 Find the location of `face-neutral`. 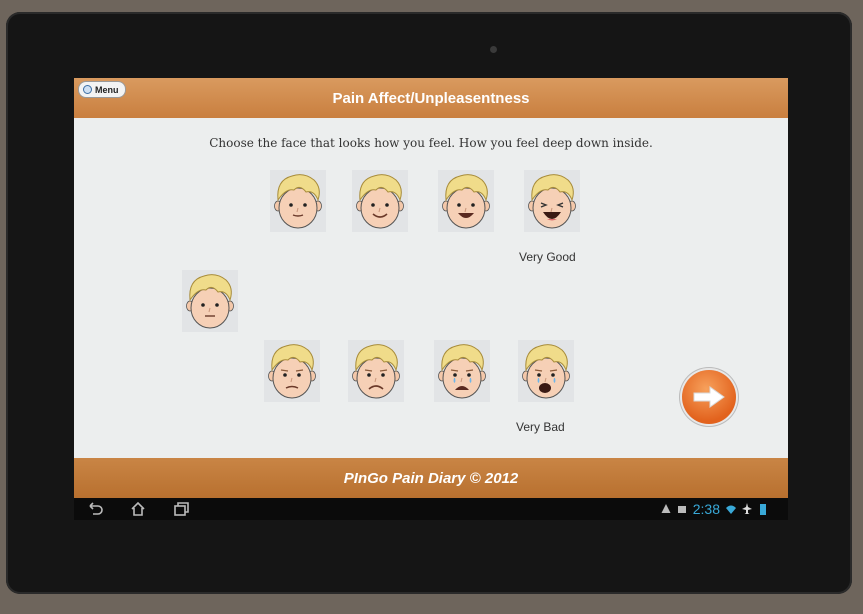

face-neutral is located at coordinates (210, 301).